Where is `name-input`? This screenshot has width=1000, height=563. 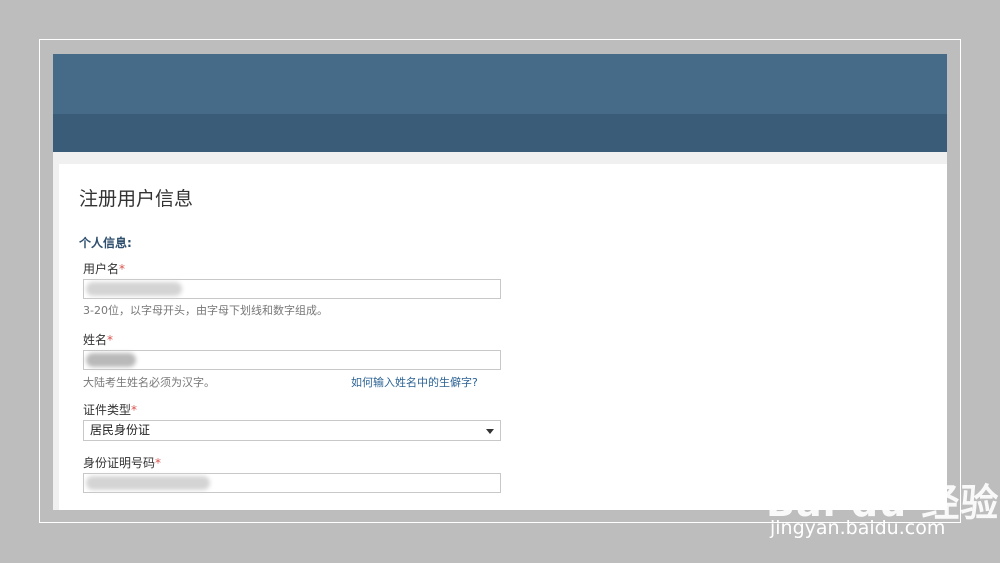 name-input is located at coordinates (292, 360).